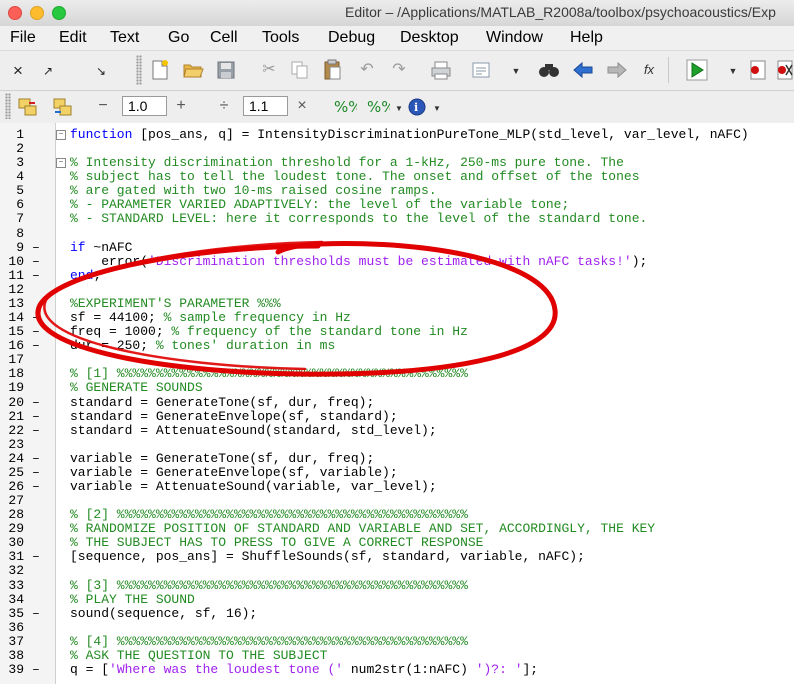 The image size is (794, 684). I want to click on code-line: 14– sf = 44100; % sample frequency in Hz, so click(397, 318).